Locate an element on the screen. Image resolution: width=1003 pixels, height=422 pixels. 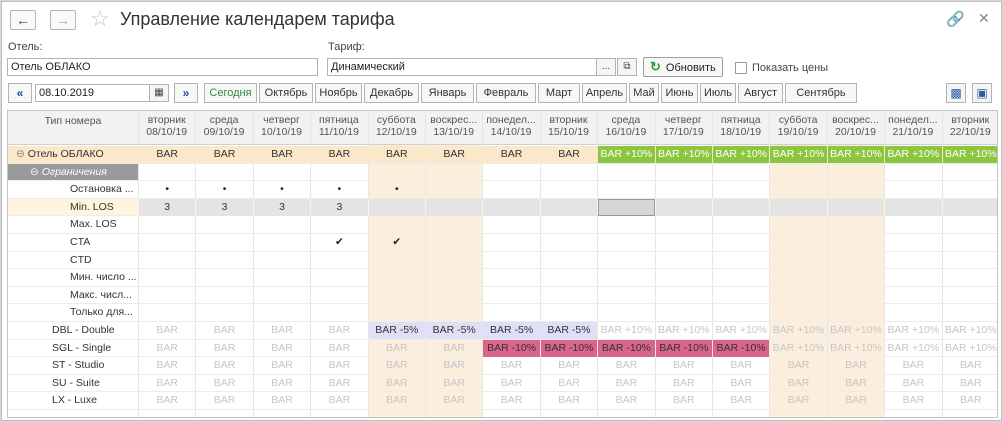
refresh-button: ↻ Обновить is located at coordinates (683, 67).